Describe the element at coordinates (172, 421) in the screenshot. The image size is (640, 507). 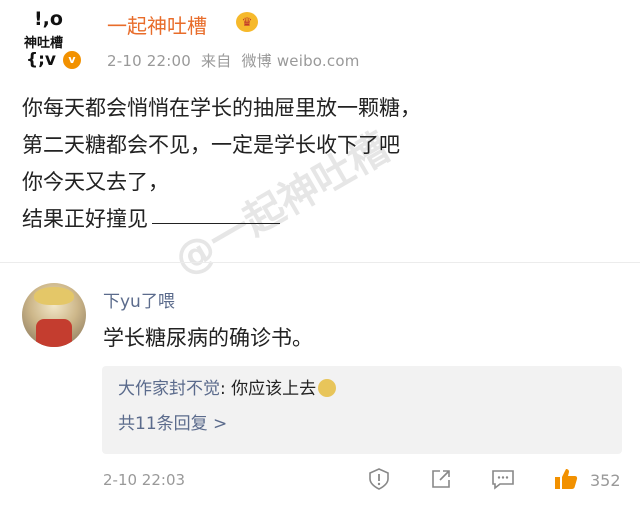
I see `view-replies-link: 共11条回复 >` at that location.